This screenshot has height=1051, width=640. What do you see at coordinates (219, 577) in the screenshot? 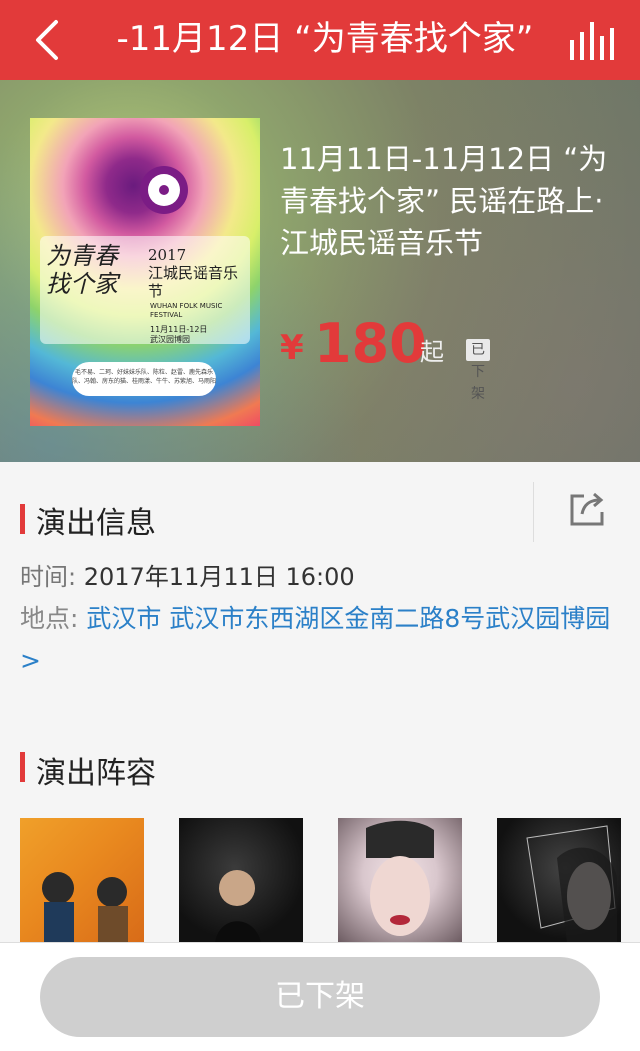
I see `time-value: 2017年11月11日 16:00` at bounding box center [219, 577].